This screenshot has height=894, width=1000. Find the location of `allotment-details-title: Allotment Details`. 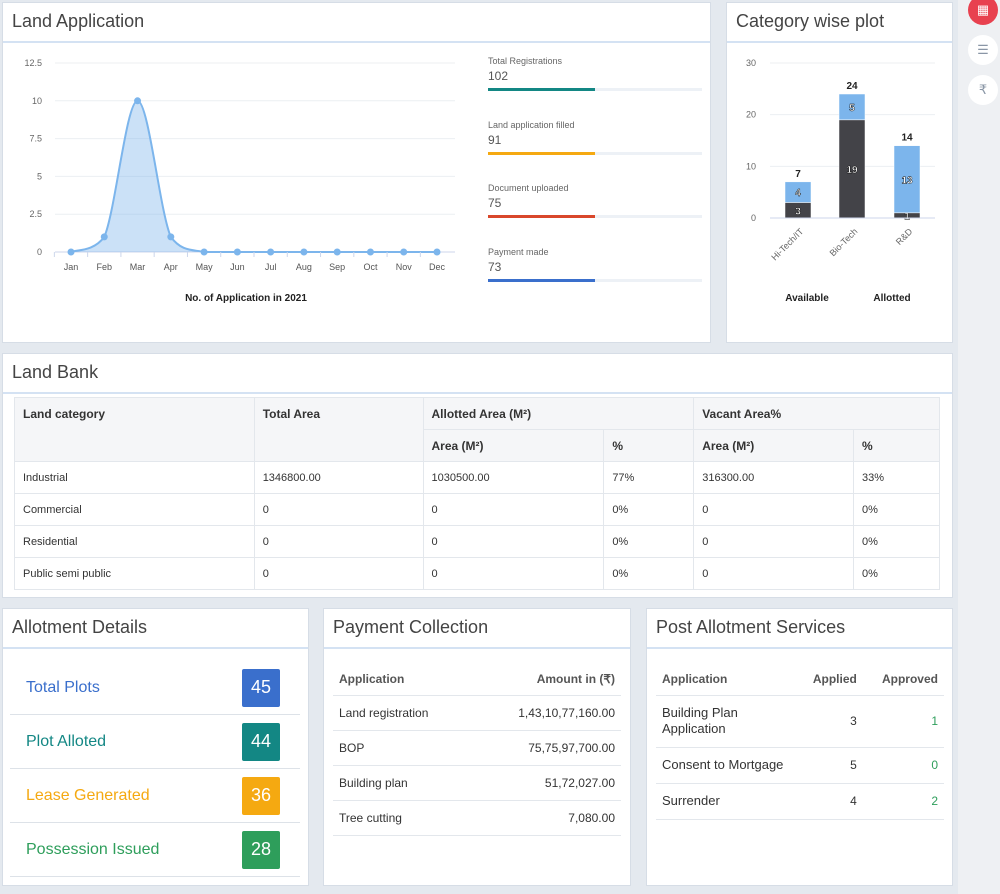

allotment-details-title: Allotment Details is located at coordinates (155, 629).